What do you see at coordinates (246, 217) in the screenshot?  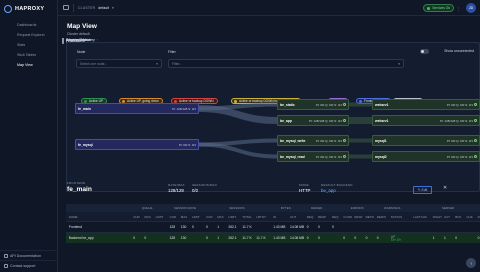 I see `column-header: TOTAL` at bounding box center [246, 217].